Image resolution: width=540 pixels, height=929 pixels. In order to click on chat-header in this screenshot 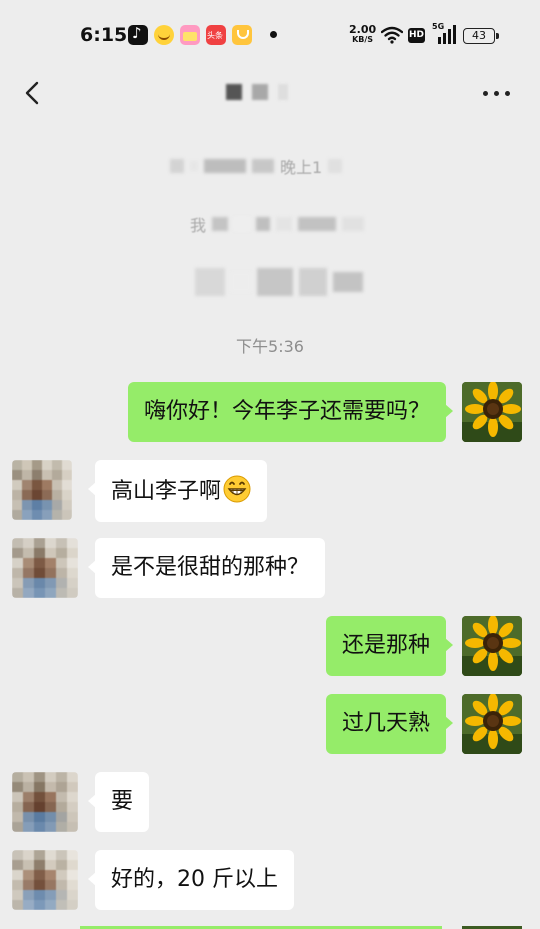, I will do `click(270, 100)`.